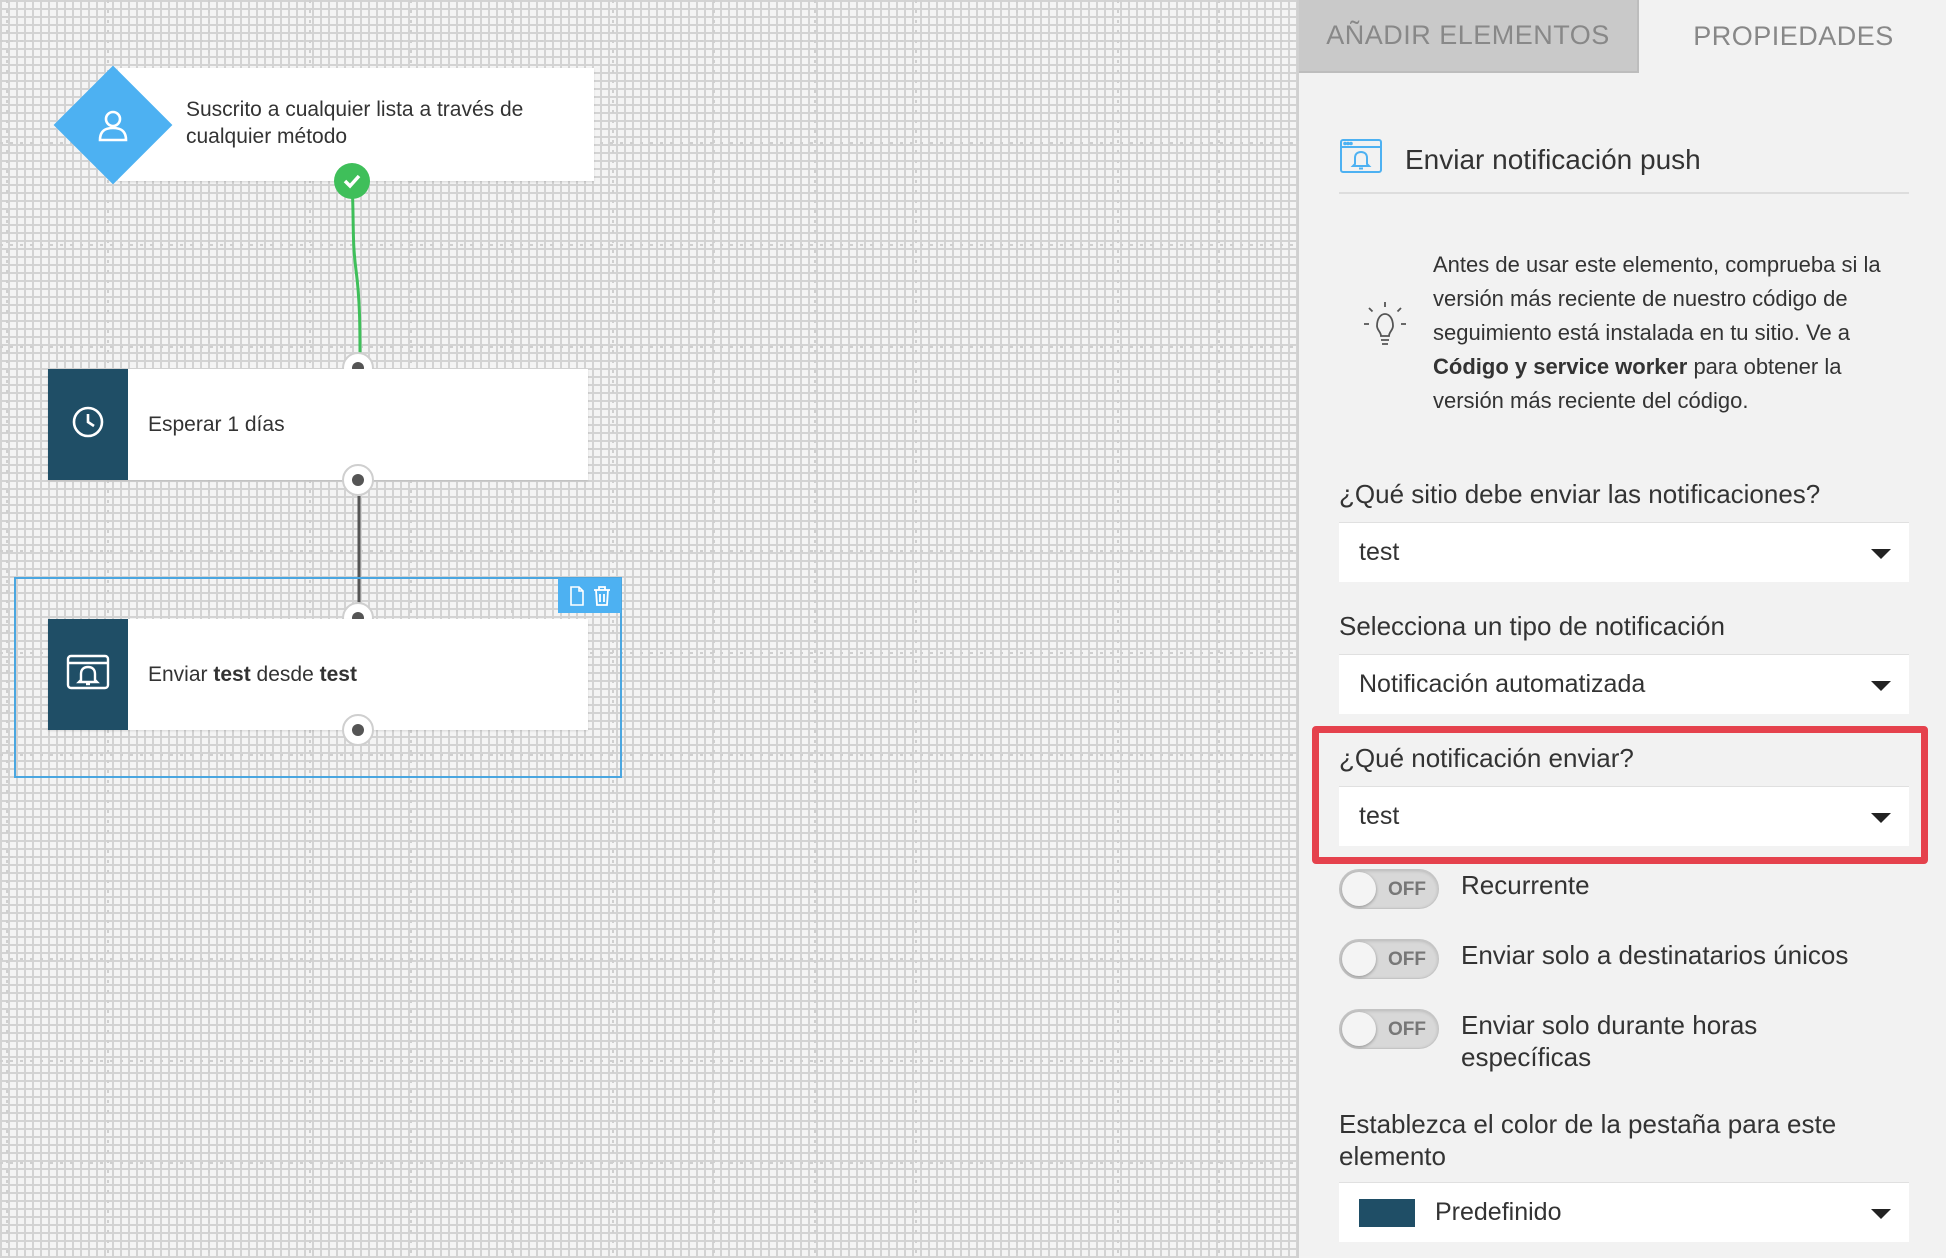  Describe the element at coordinates (1553, 159) in the screenshot. I see `panel-title: Enviar notificación push` at that location.